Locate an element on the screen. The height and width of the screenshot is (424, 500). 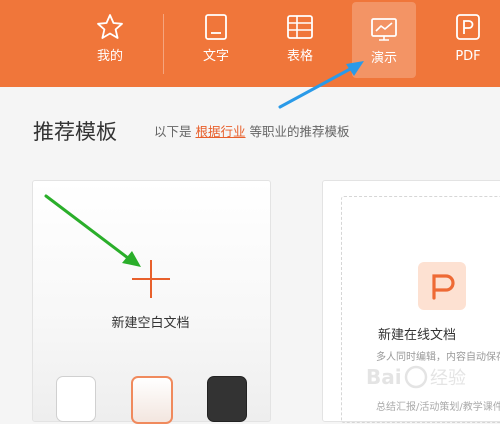
online-document-tags: 总结汇报/活动策划/教学课件 is located at coordinates (438, 407).